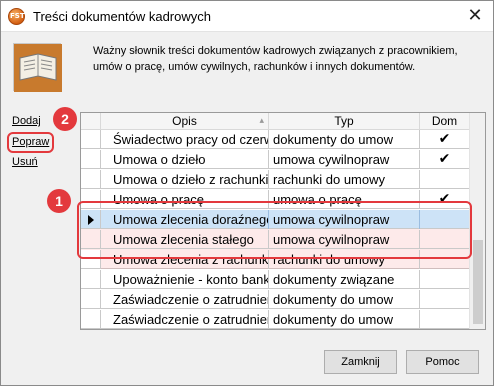 The image size is (494, 386). I want to click on help-button: Pomoc, so click(442, 362).